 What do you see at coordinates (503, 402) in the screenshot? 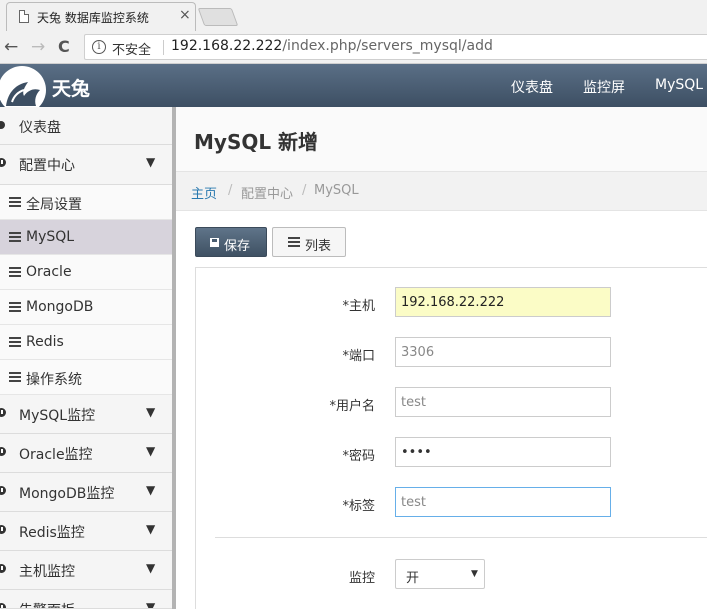
I see `username-field` at bounding box center [503, 402].